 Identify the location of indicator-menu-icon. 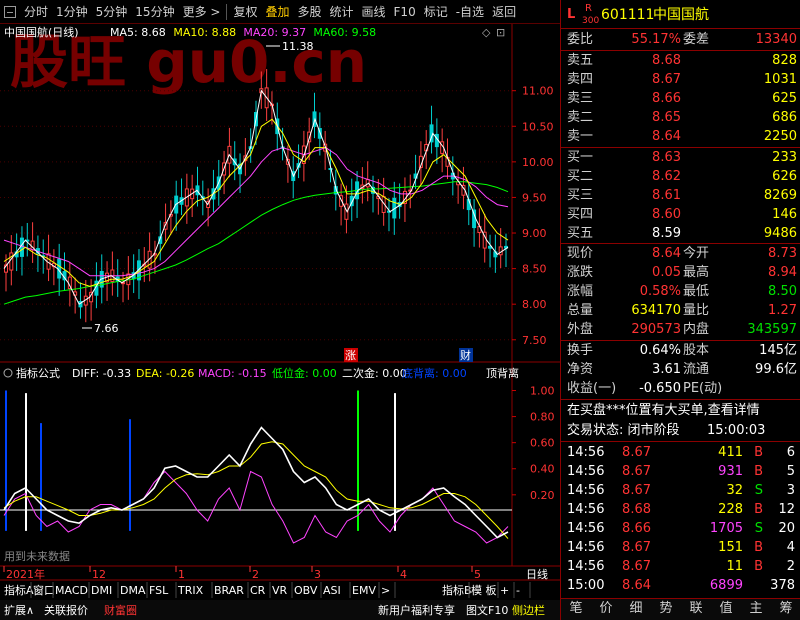
(8, 373).